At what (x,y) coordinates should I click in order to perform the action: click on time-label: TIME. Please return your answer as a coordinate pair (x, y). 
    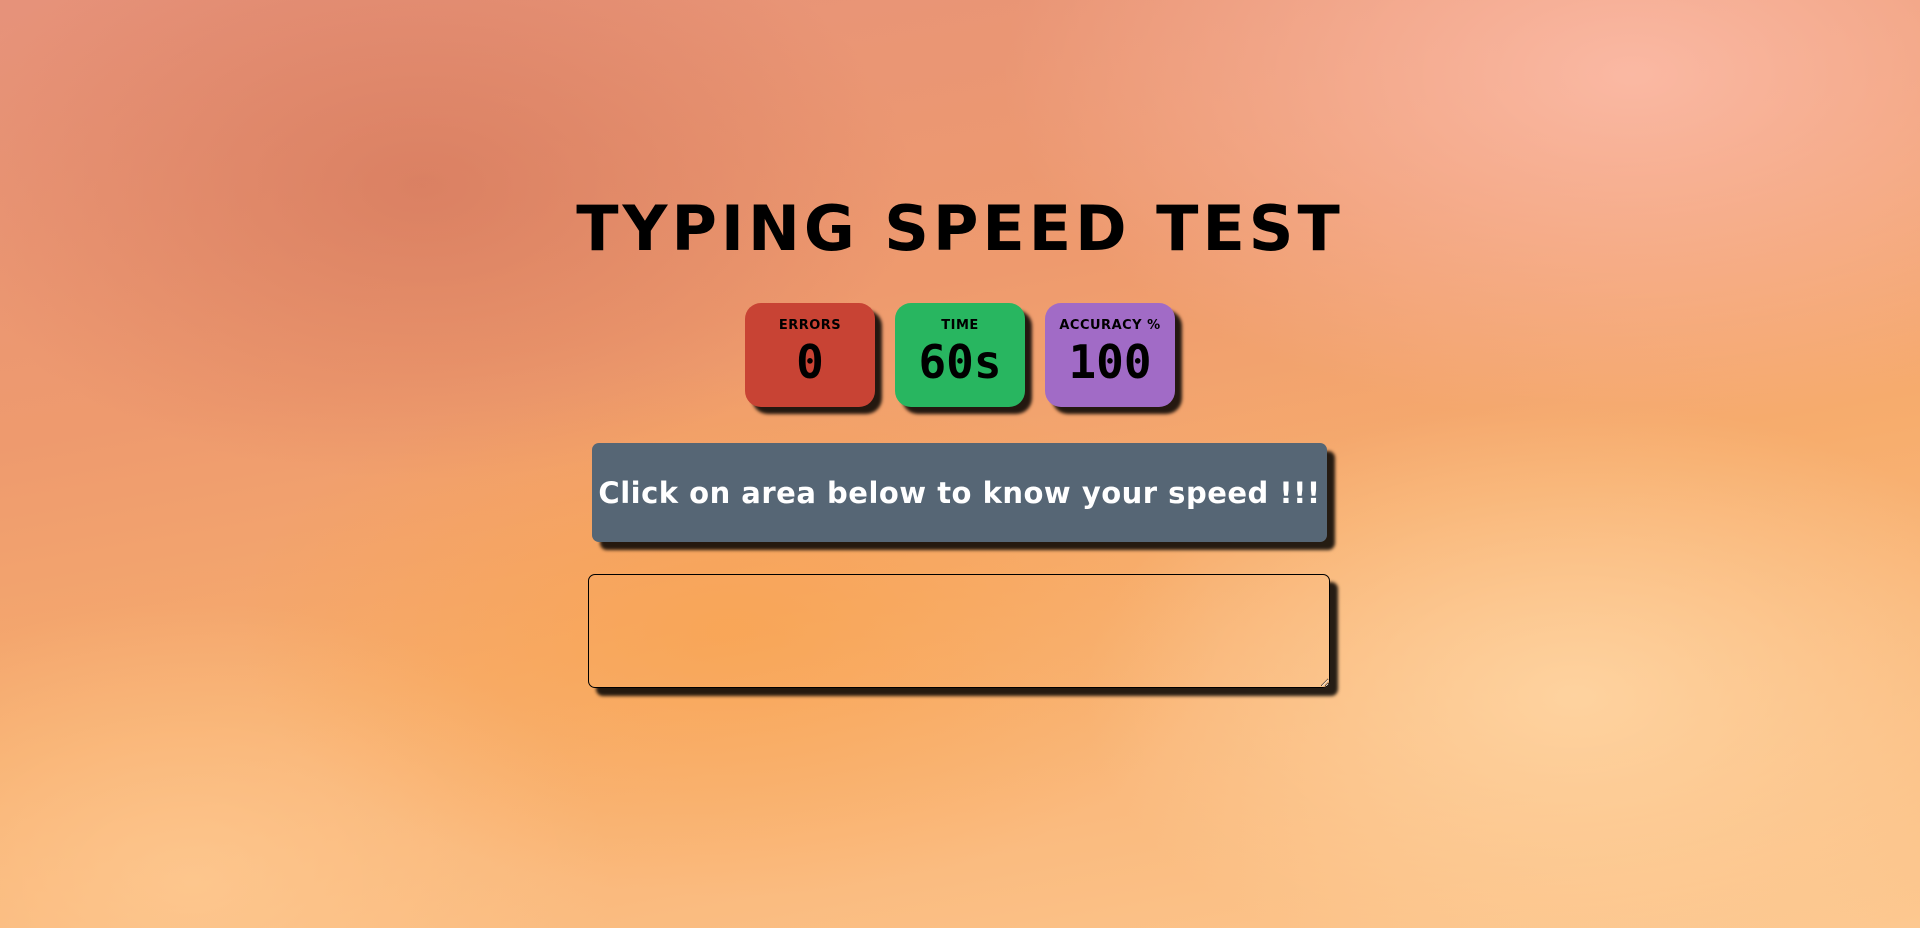
    Looking at the image, I should click on (960, 325).